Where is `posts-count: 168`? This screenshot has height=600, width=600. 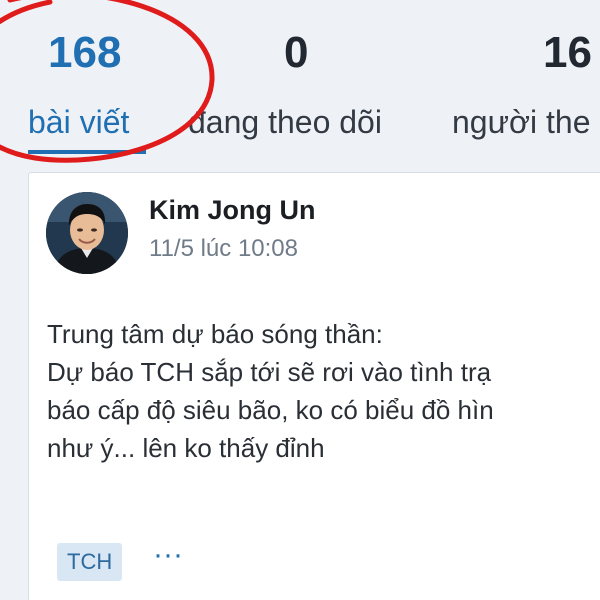
posts-count: 168 is located at coordinates (85, 52).